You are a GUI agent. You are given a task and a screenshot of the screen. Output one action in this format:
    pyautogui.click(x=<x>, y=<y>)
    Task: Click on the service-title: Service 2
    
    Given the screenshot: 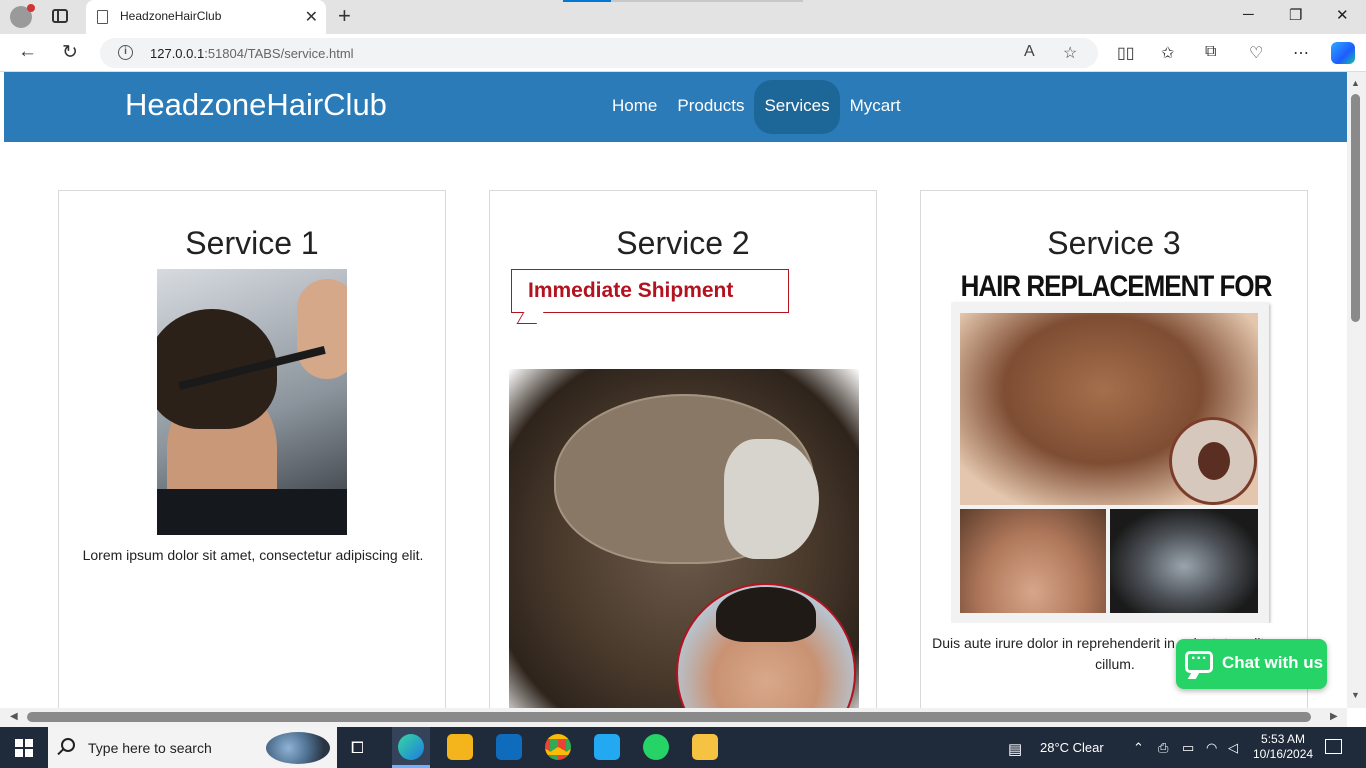 What is the action you would take?
    pyautogui.click(x=683, y=243)
    